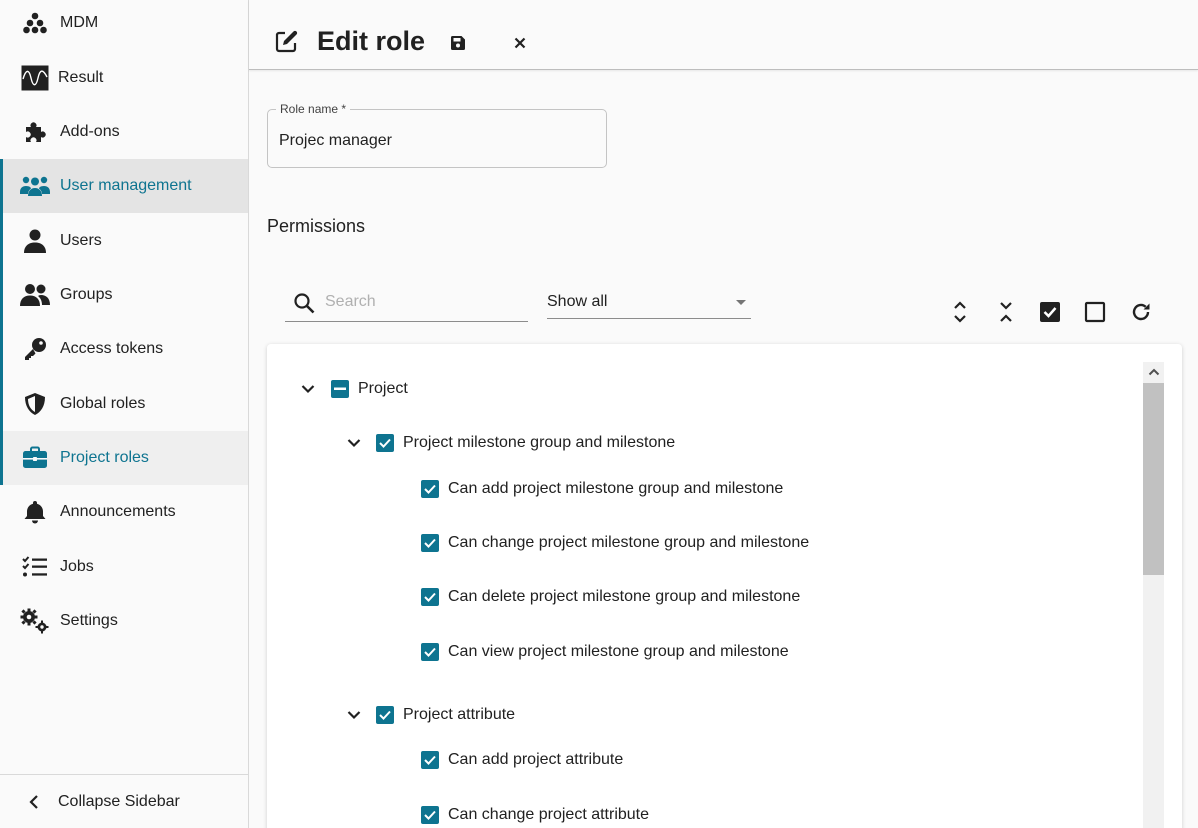  I want to click on key-icon, so click(35, 349).